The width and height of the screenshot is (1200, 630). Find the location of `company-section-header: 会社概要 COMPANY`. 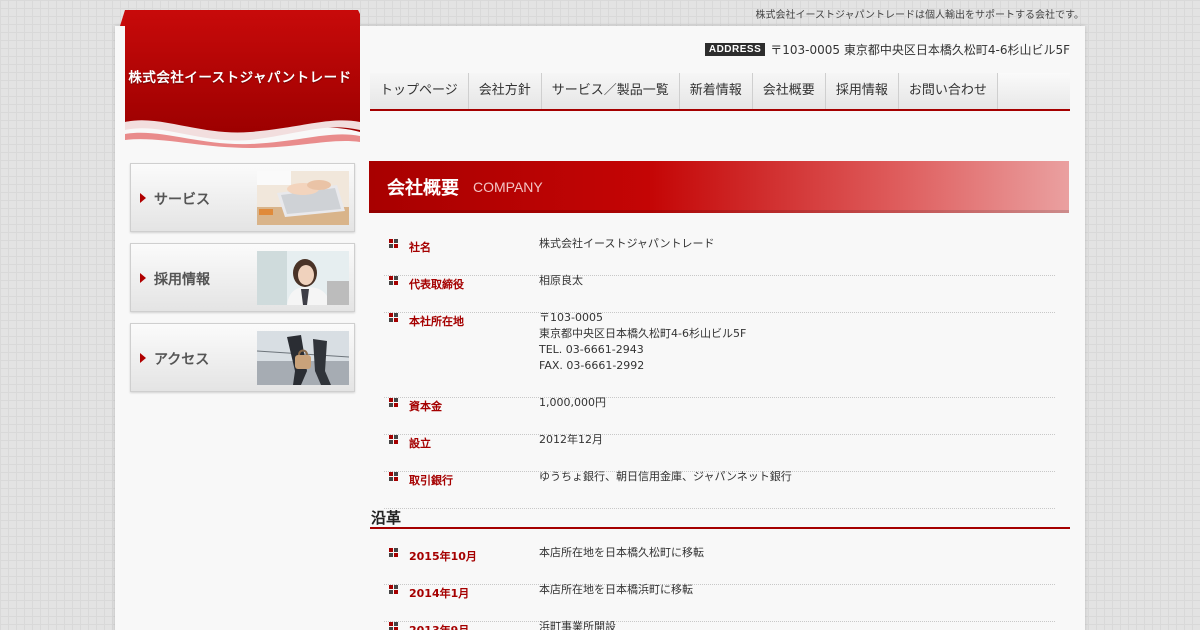

company-section-header: 会社概要 COMPANY is located at coordinates (719, 187).